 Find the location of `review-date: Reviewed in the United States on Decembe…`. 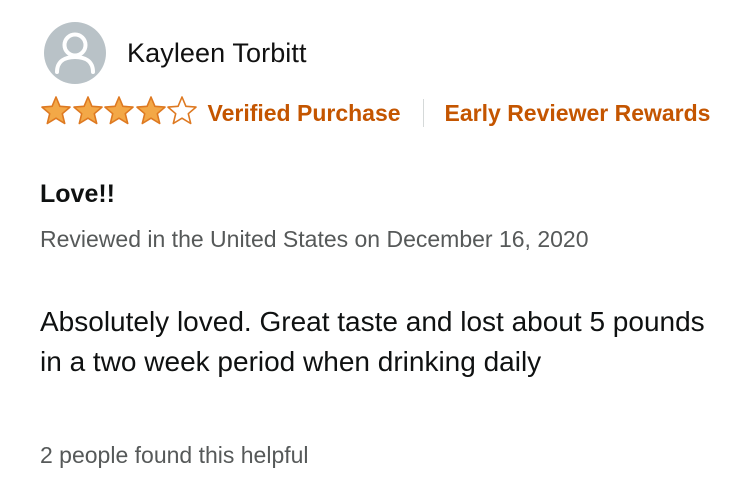

review-date: Reviewed in the United States on Decembe… is located at coordinates (314, 239).